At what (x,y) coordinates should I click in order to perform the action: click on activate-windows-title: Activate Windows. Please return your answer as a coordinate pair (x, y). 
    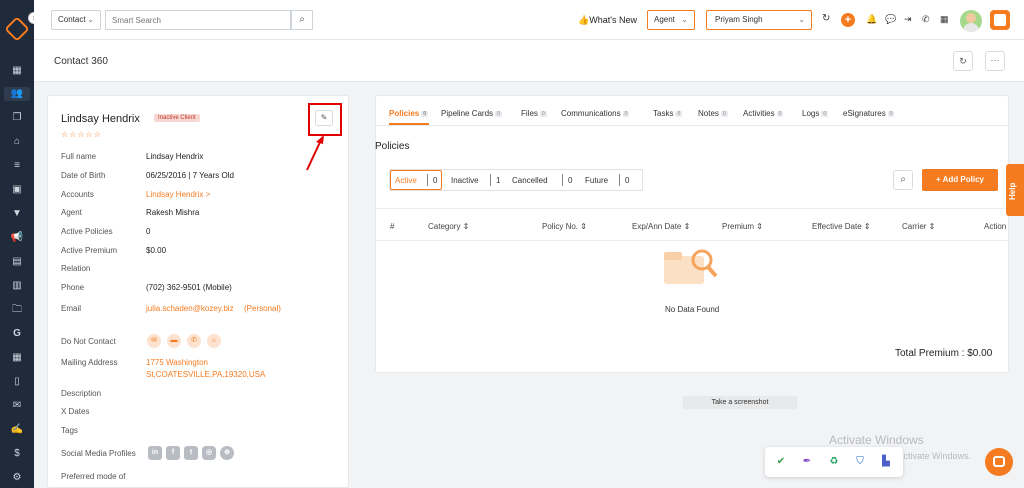
    Looking at the image, I should click on (876, 440).